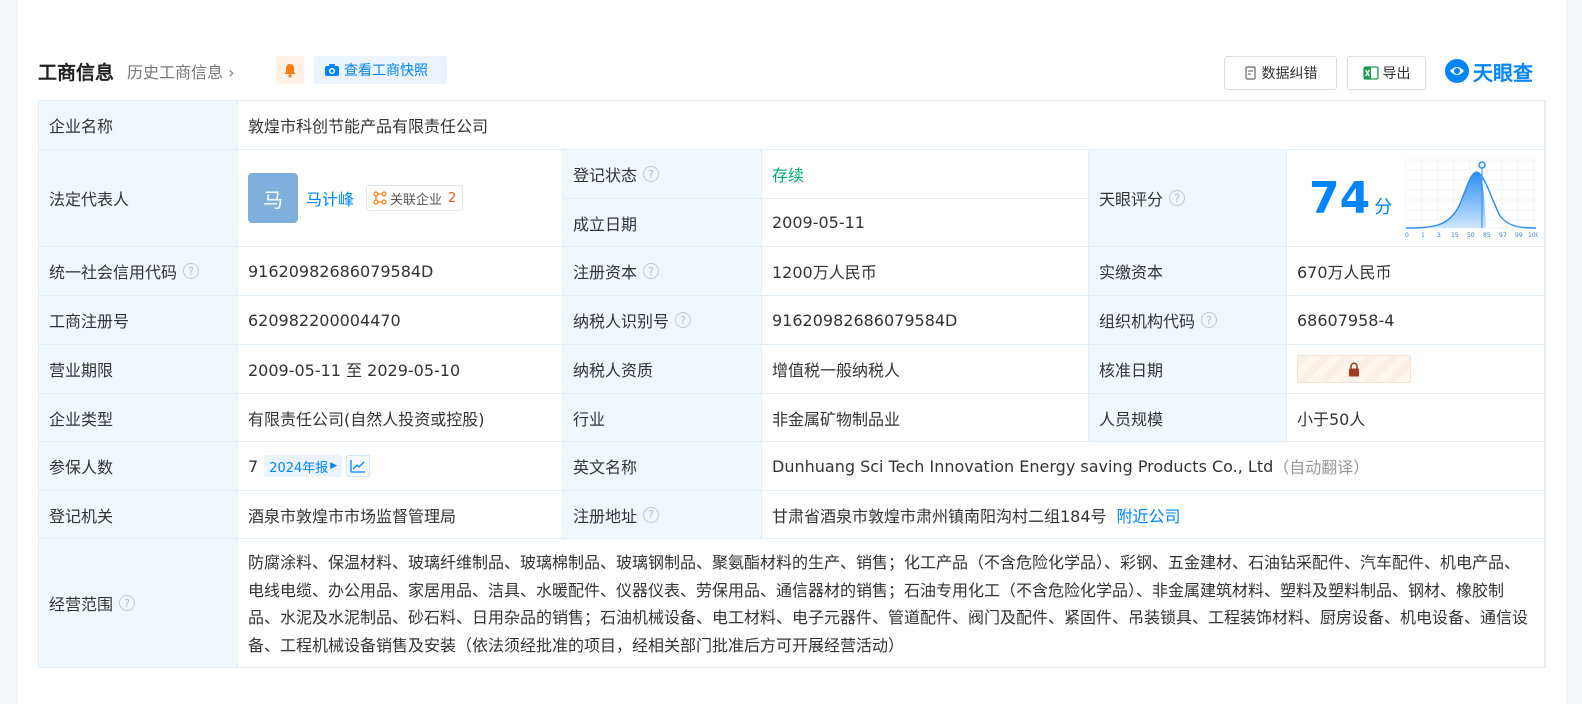 This screenshot has height=704, width=1582. Describe the element at coordinates (1407, 235) in the screenshot. I see `score-tick: 0` at that location.